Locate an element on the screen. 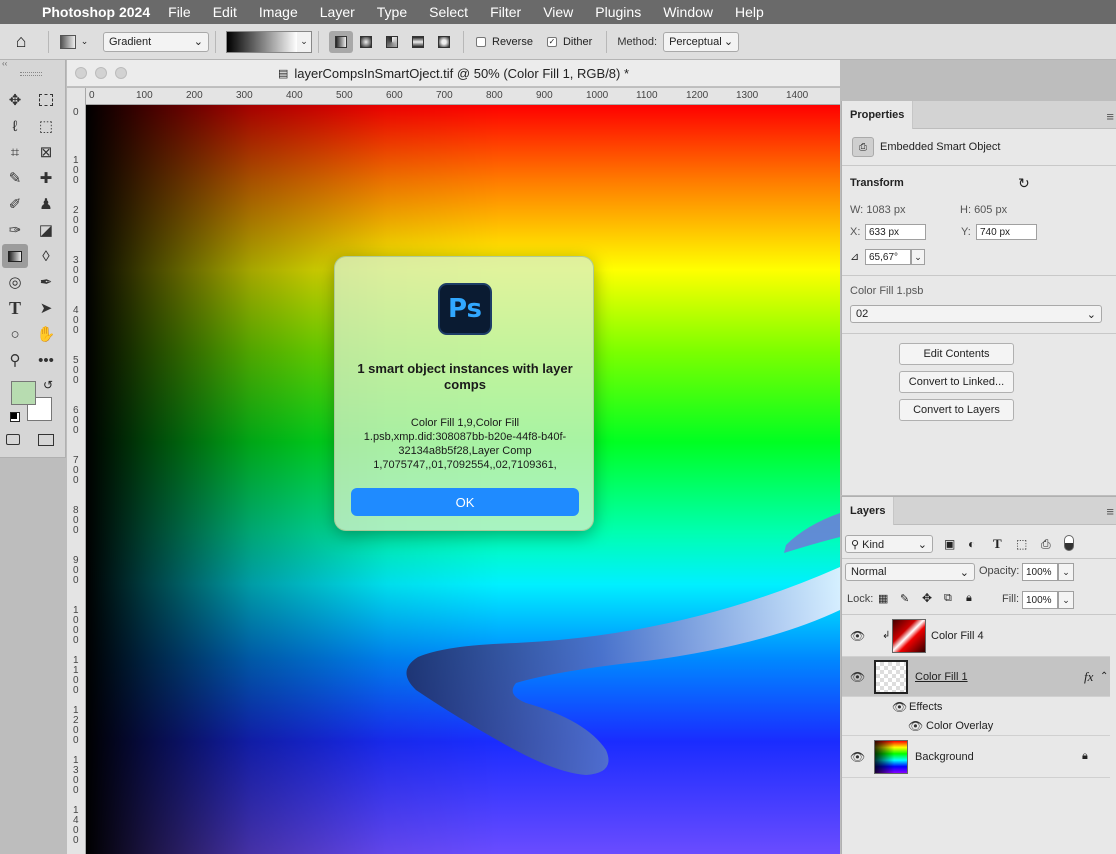  angle-gradient-button is located at coordinates (392, 42).